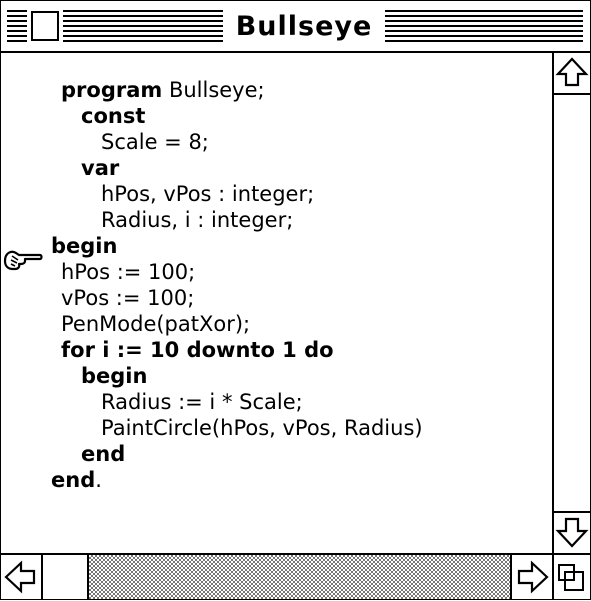  I want to click on code-line: Radius := i * Scale;, so click(202, 402).